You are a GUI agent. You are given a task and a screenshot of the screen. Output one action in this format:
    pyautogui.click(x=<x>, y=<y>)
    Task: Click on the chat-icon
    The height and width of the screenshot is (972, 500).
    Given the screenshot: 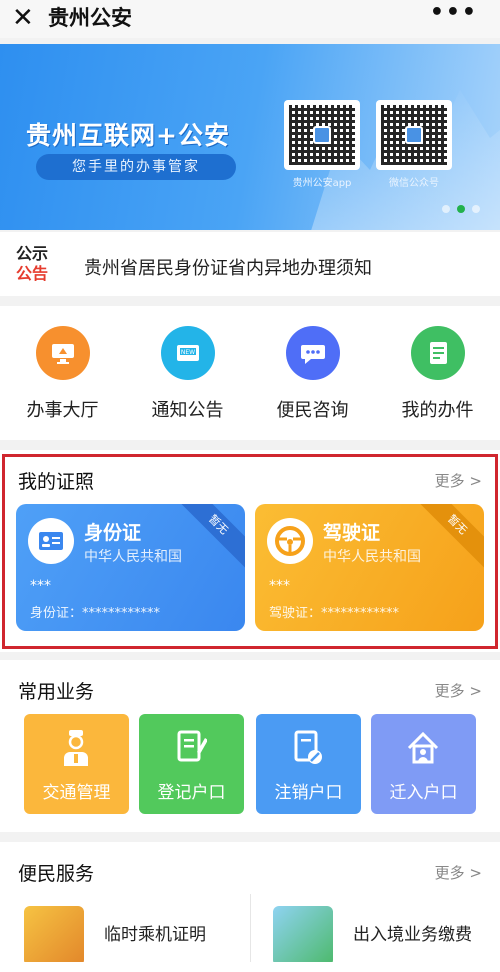 What is the action you would take?
    pyautogui.click(x=312, y=353)
    